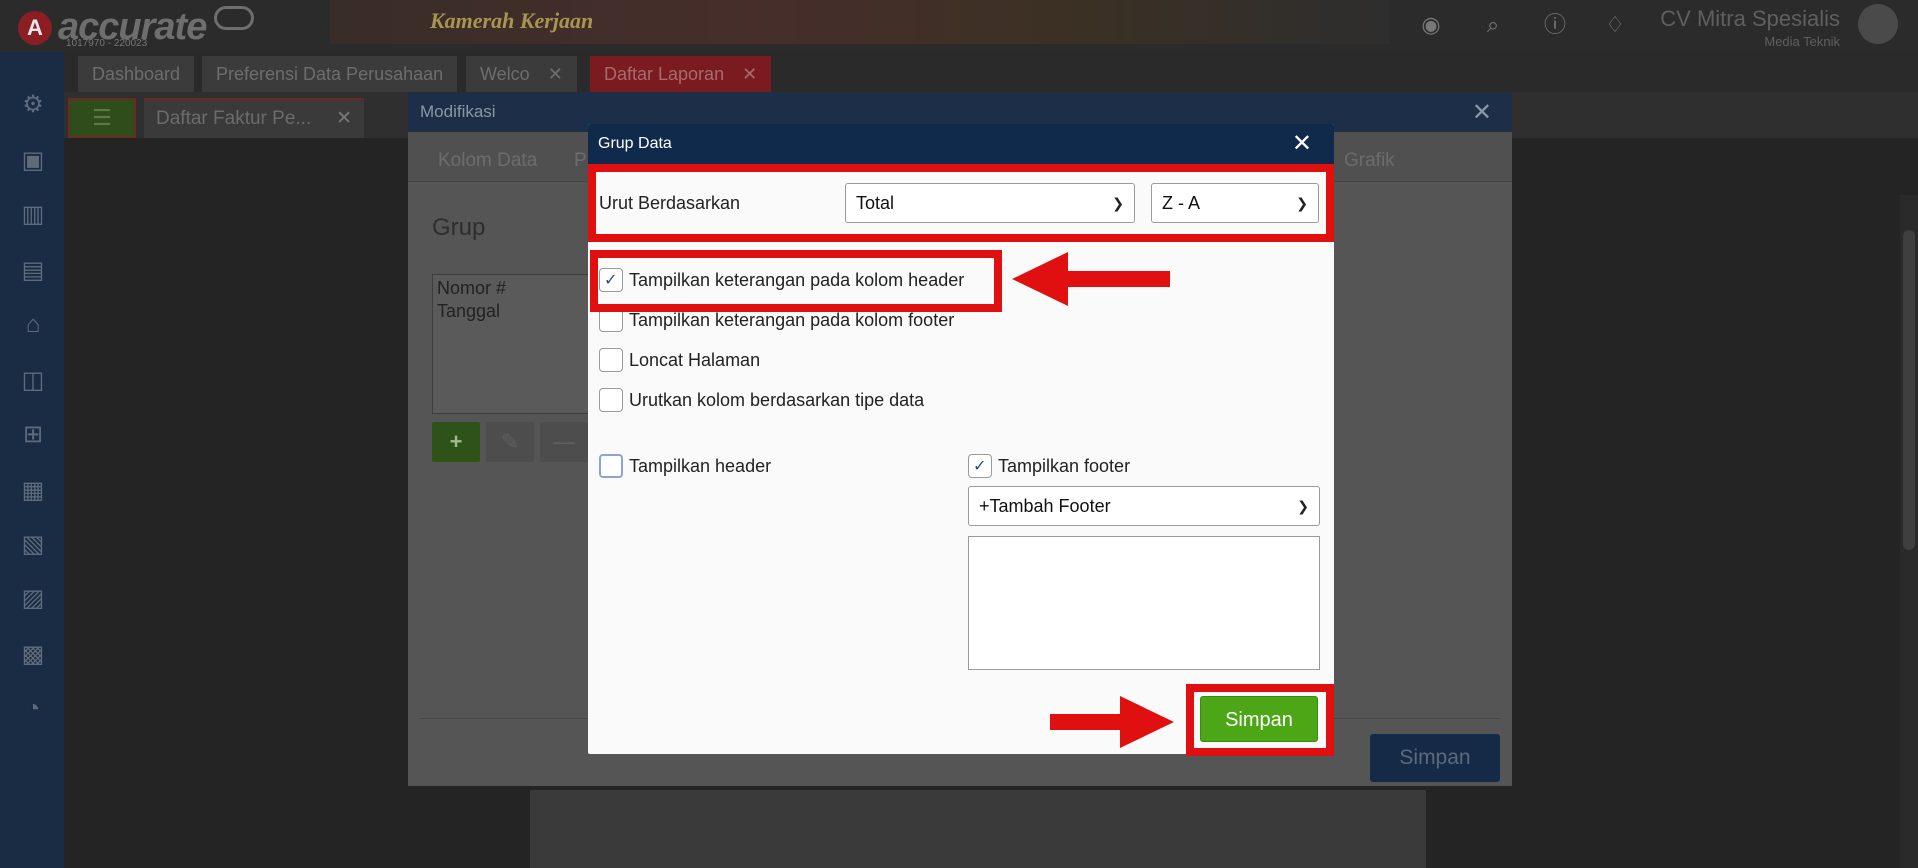 The height and width of the screenshot is (868, 1918). I want to click on list-item: Nomor #, so click(516, 288).